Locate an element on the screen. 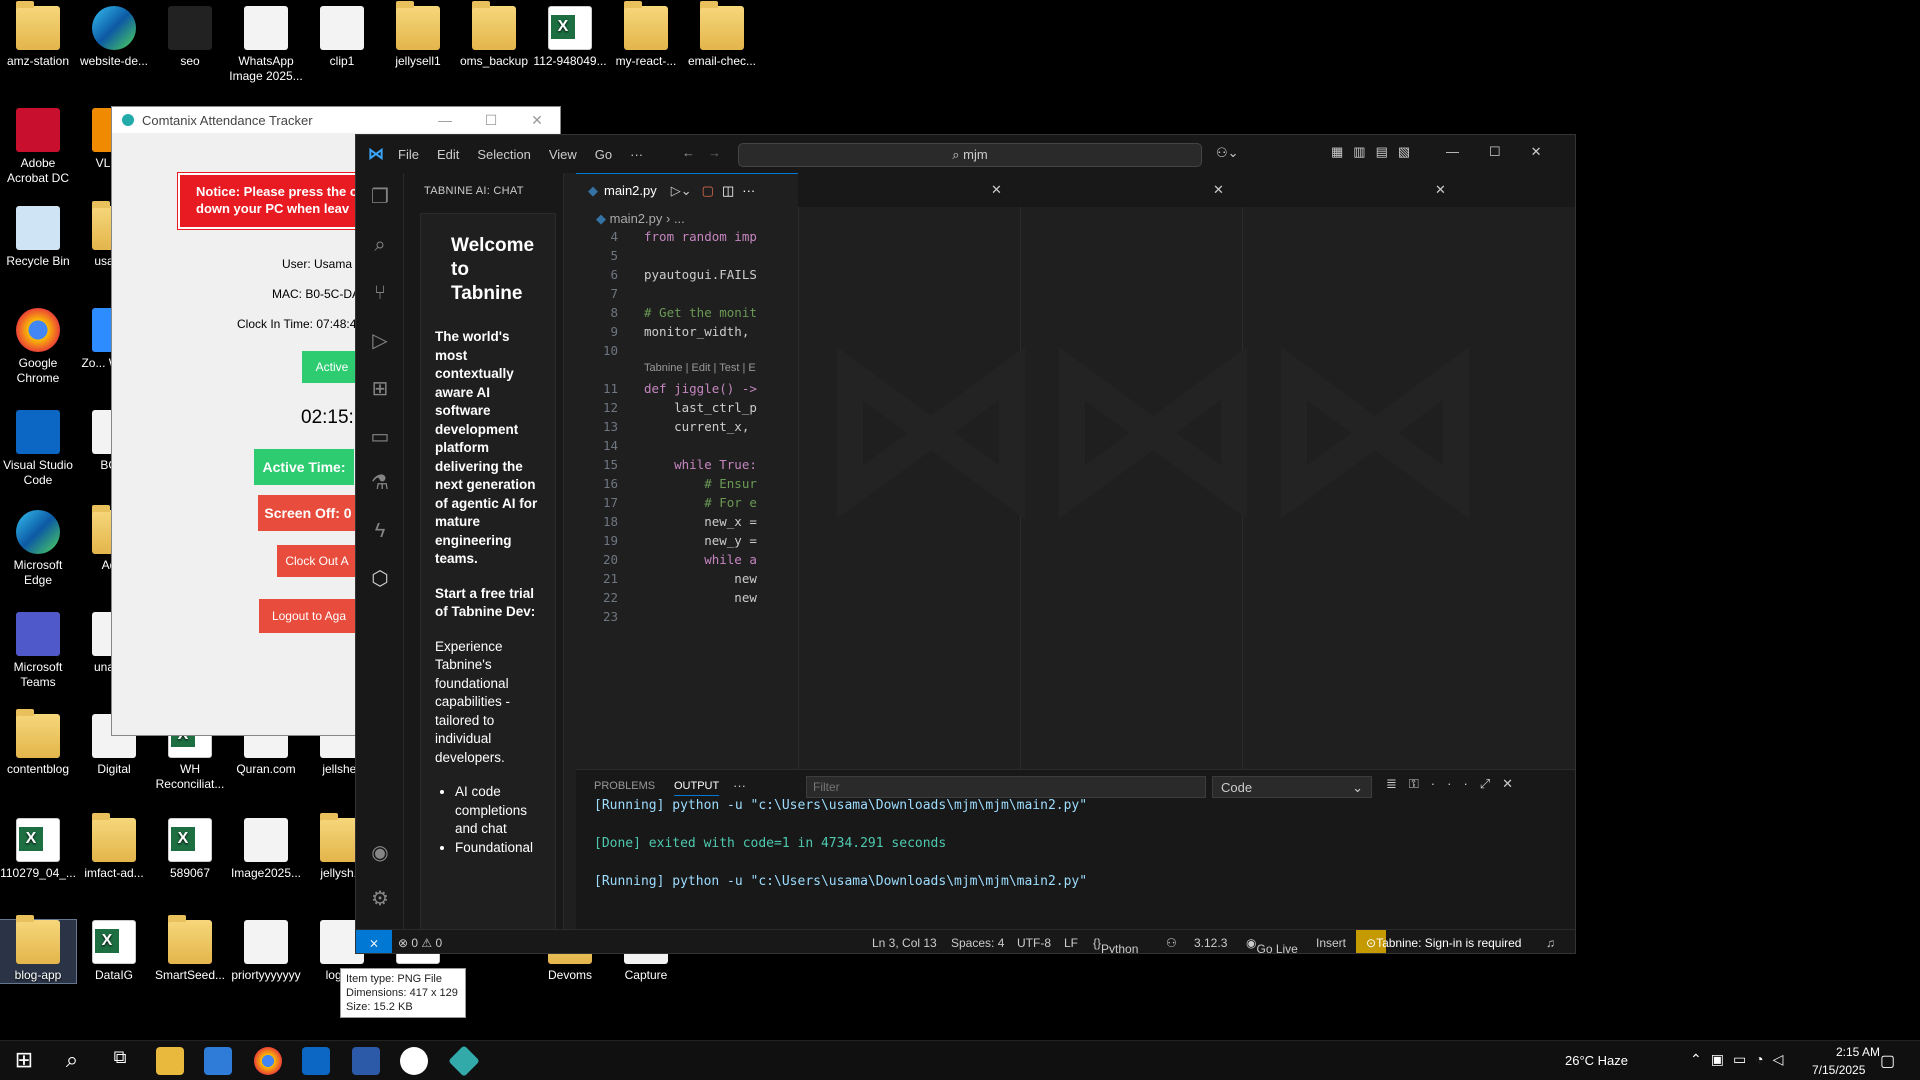 The height and width of the screenshot is (1080, 1920). clock: 2:15 AM is located at coordinates (1856, 1052).